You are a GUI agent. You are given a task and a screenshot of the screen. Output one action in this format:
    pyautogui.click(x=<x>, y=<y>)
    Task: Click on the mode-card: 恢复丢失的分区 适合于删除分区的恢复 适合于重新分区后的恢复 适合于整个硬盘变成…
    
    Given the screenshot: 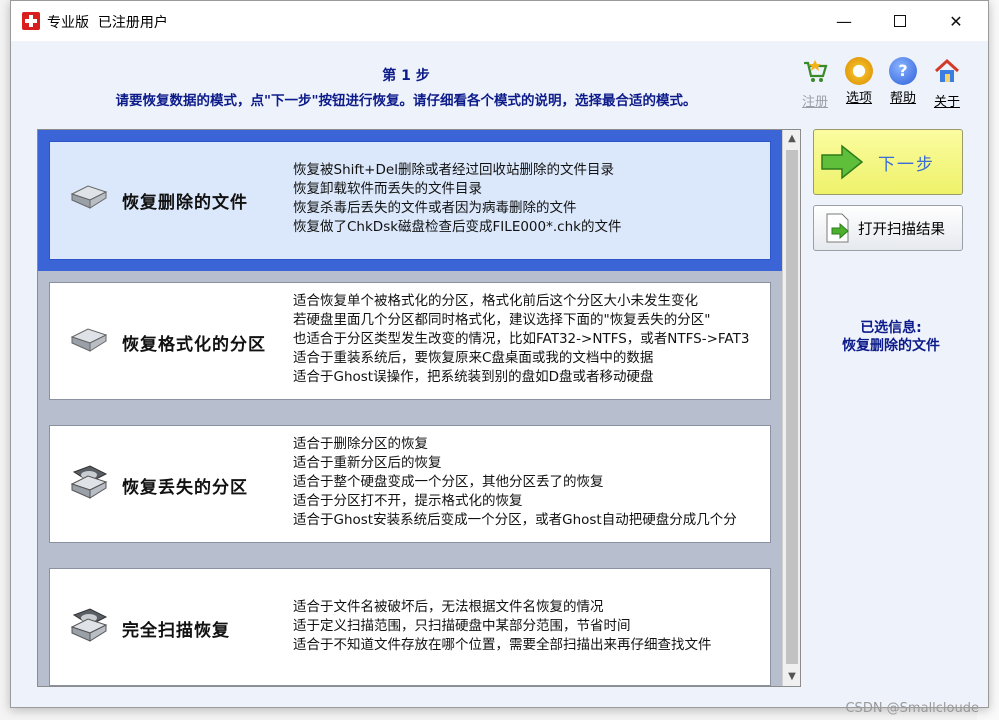 What is the action you would take?
    pyautogui.click(x=410, y=484)
    